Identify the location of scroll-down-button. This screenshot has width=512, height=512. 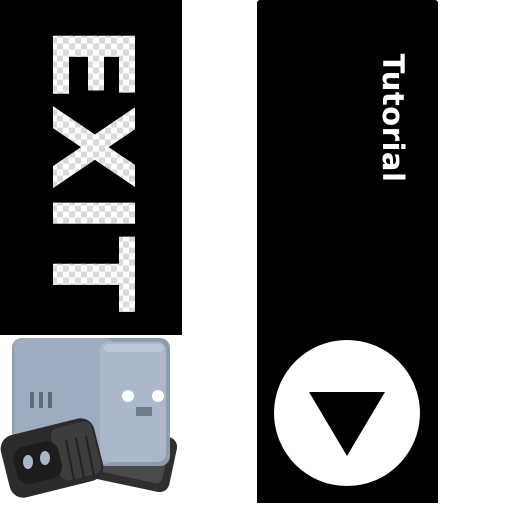
(347, 413).